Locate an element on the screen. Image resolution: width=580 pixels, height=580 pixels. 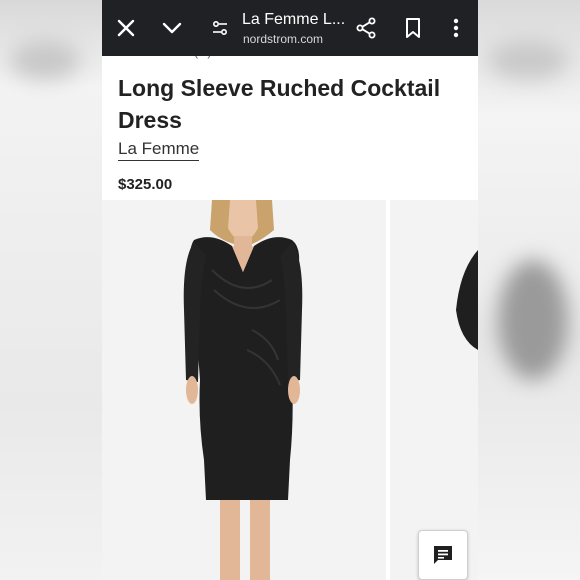
product-title: Long Sleeve Ruched Cocktail Dress is located at coordinates (279, 104).